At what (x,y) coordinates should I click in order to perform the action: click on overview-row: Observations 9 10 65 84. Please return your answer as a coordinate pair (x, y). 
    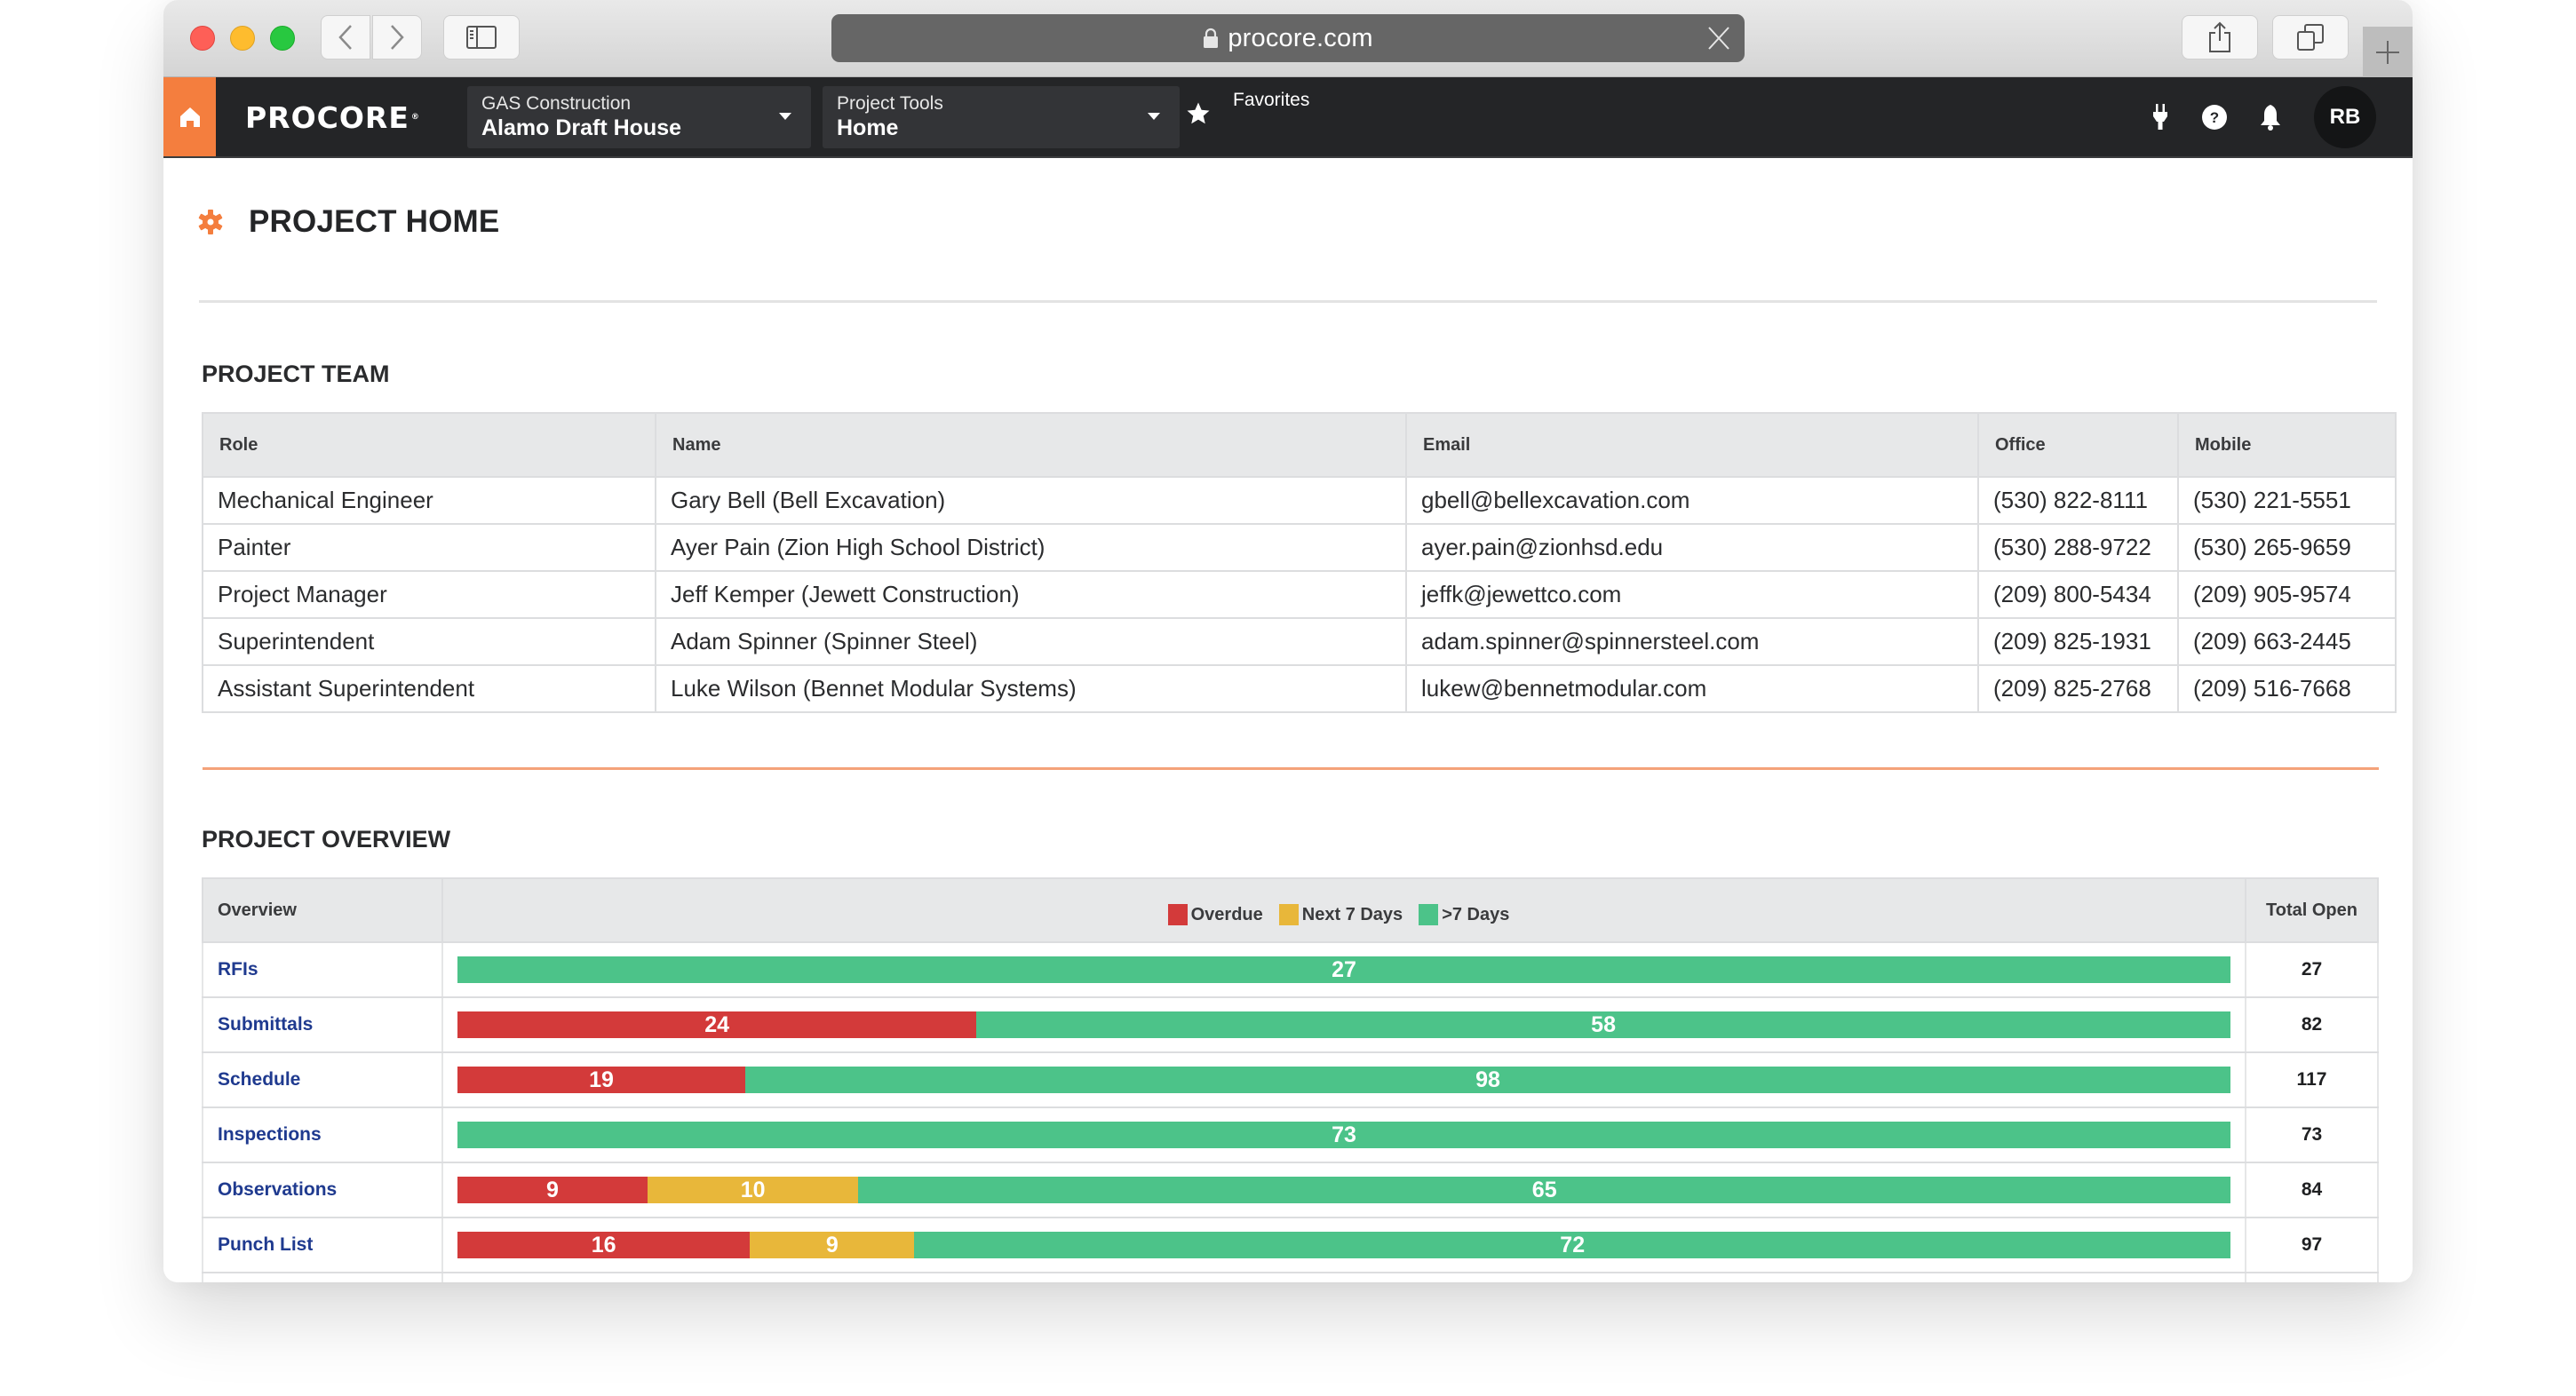
    Looking at the image, I should click on (1290, 1190).